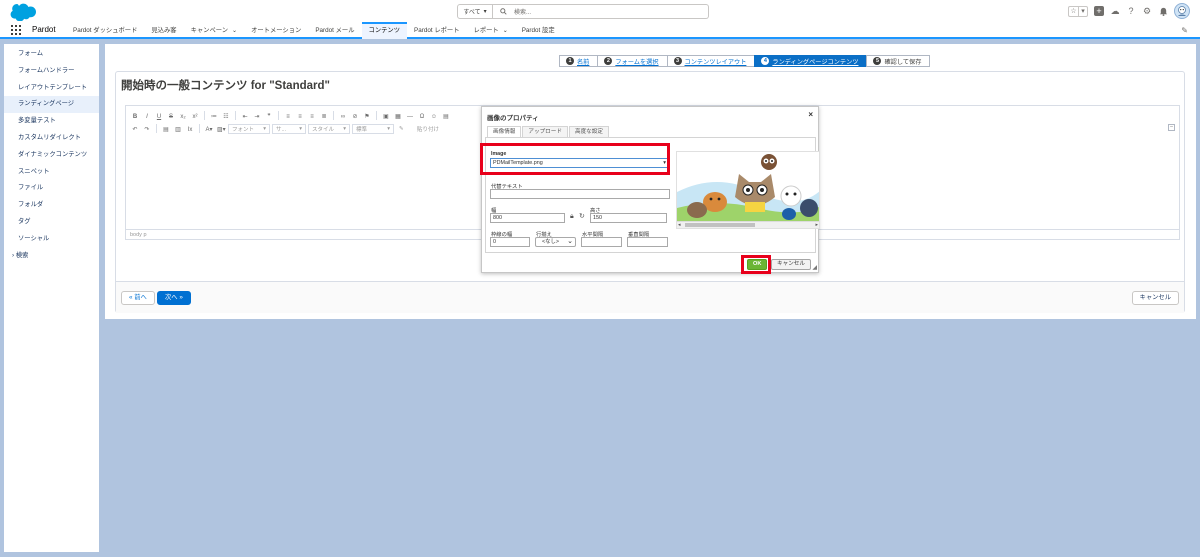 This screenshot has width=1200, height=557. What do you see at coordinates (898, 61) in the screenshot?
I see `wizard-step-5: 5 確認して保存` at bounding box center [898, 61].